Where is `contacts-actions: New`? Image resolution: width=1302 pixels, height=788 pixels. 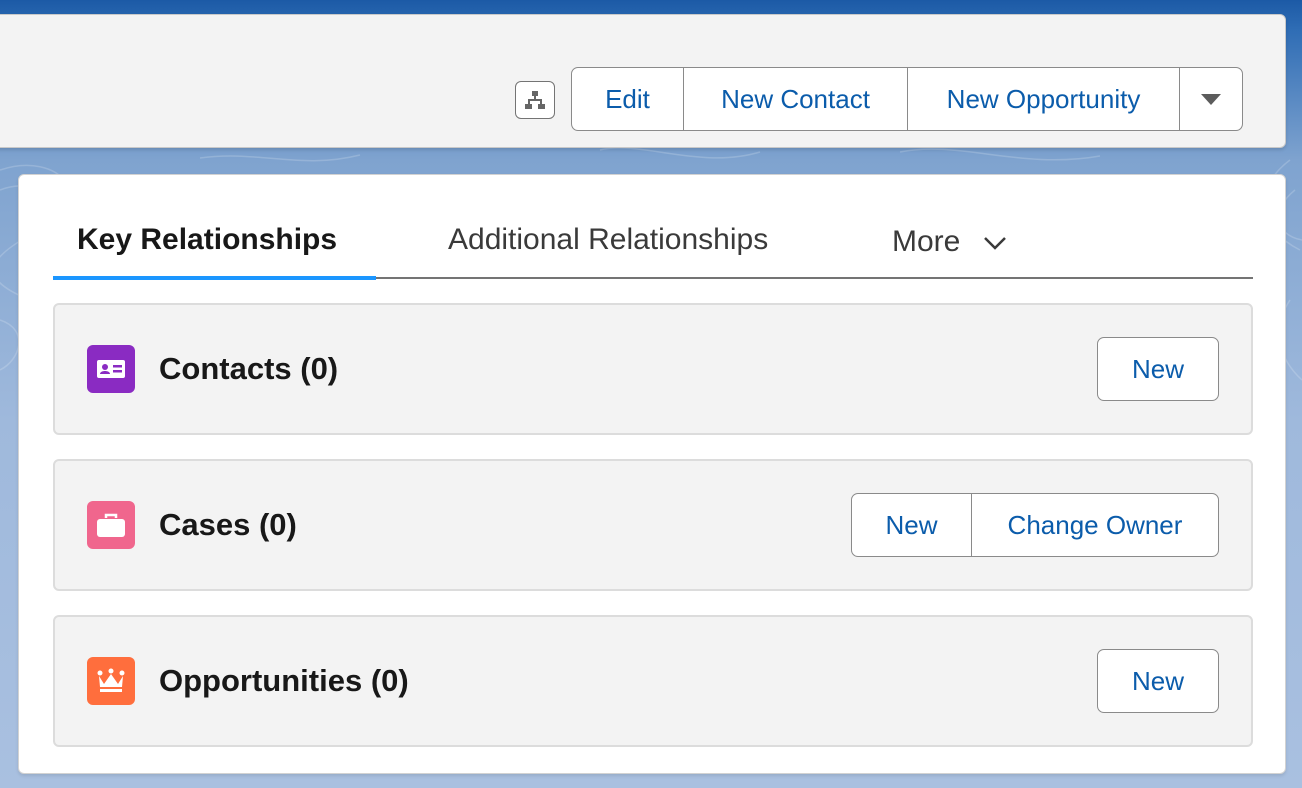 contacts-actions: New is located at coordinates (1158, 369).